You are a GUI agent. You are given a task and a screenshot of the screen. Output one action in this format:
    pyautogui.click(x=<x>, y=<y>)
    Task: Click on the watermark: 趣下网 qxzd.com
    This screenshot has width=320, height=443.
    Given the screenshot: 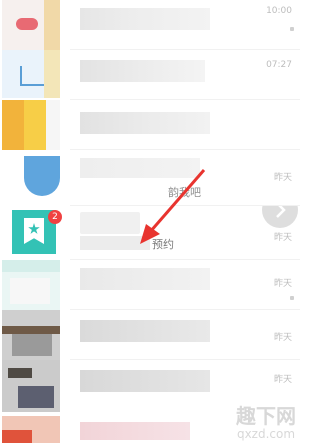 What is the action you would take?
    pyautogui.click(x=266, y=423)
    